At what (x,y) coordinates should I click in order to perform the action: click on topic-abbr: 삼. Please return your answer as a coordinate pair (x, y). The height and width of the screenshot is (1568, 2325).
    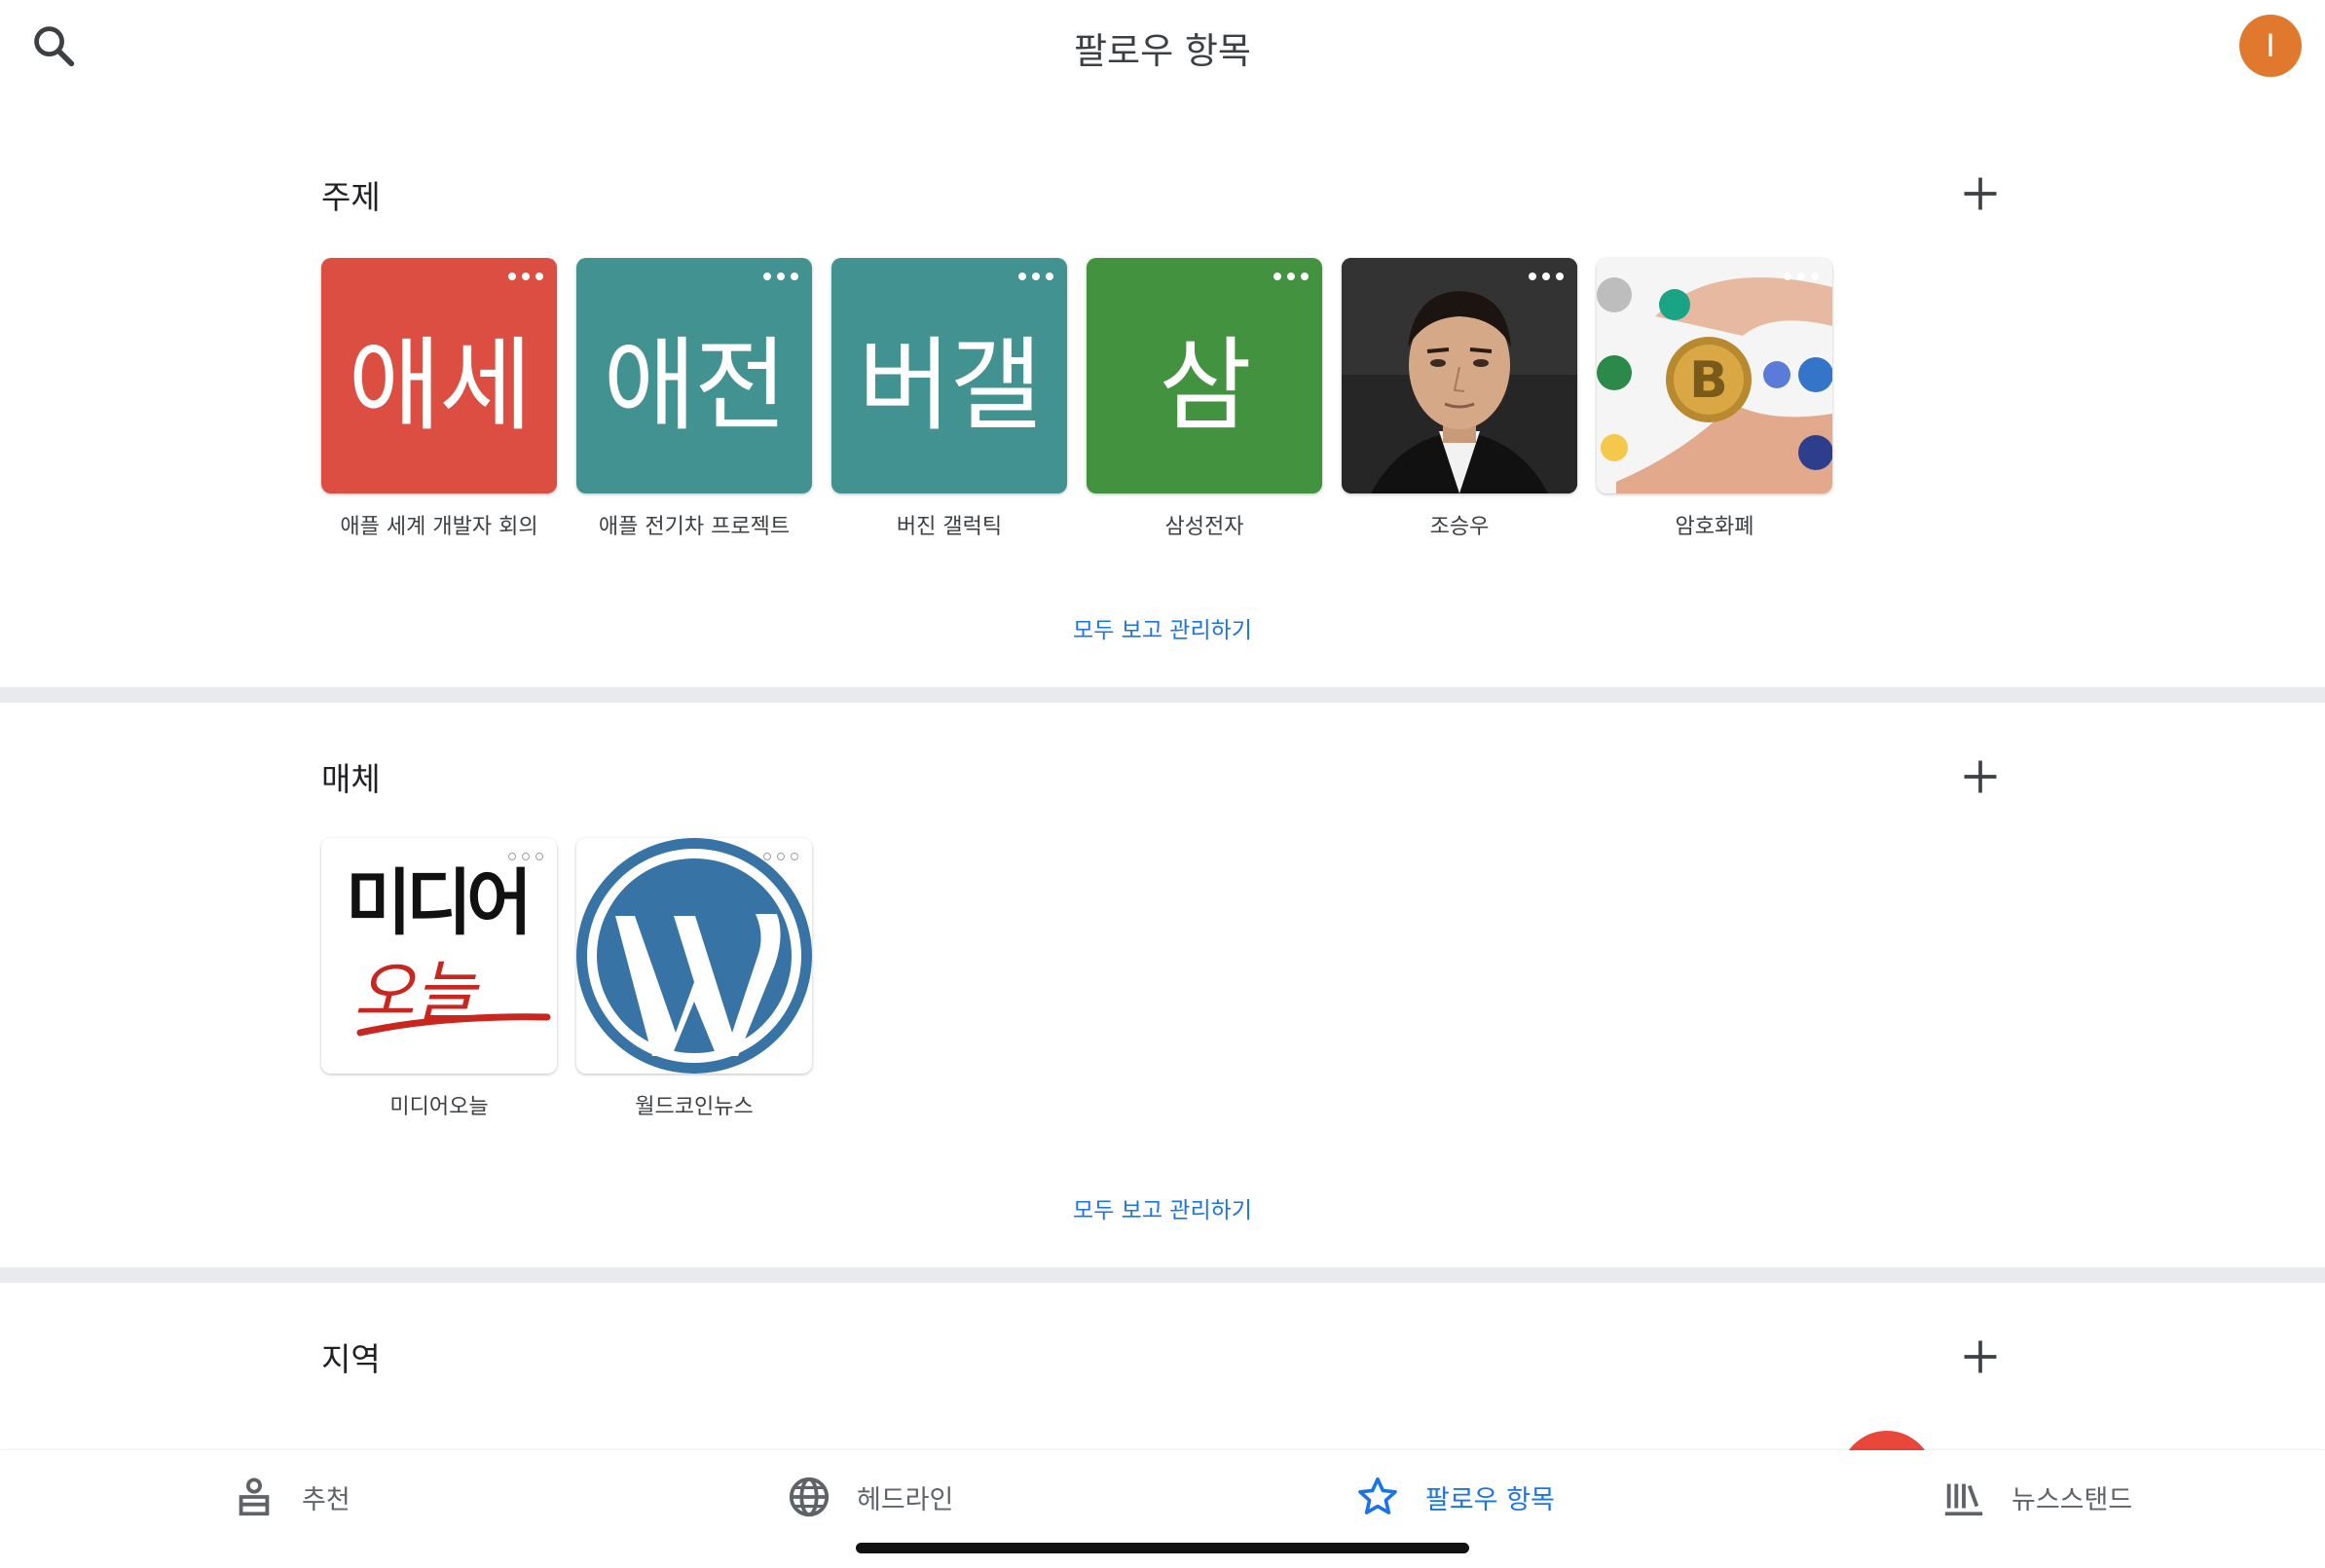
    Looking at the image, I should click on (1205, 385).